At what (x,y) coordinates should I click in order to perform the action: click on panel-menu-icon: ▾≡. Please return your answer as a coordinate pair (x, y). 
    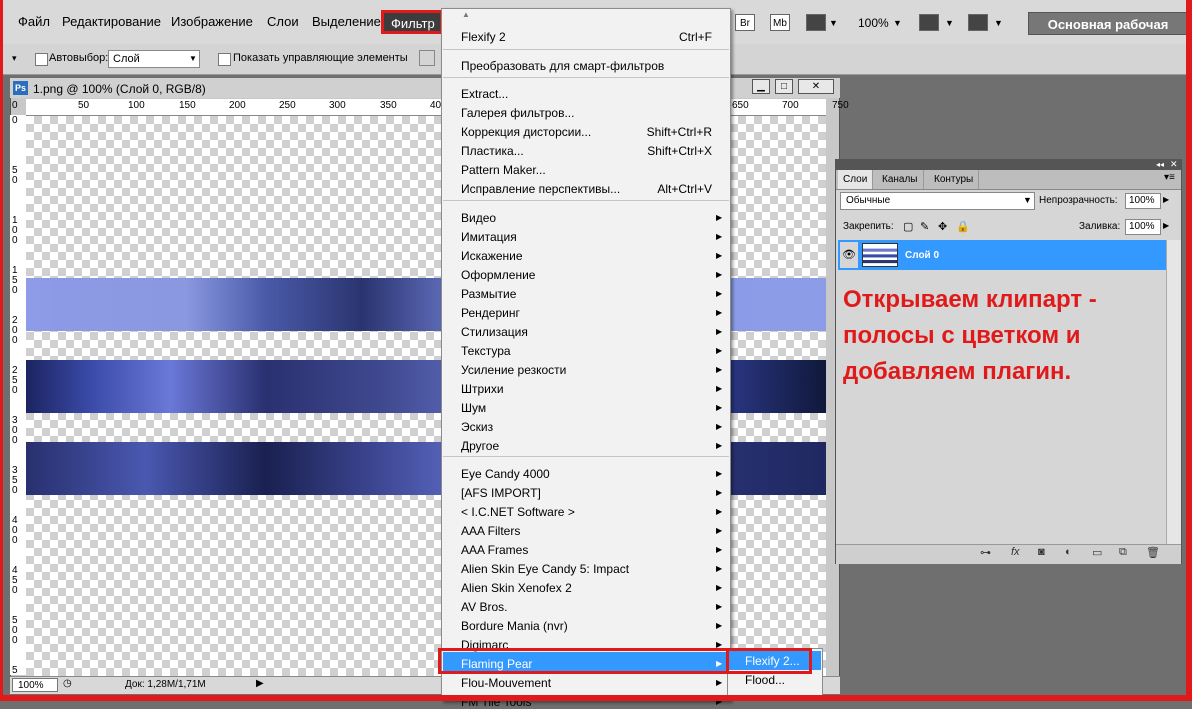
    Looking at the image, I should click on (1169, 177).